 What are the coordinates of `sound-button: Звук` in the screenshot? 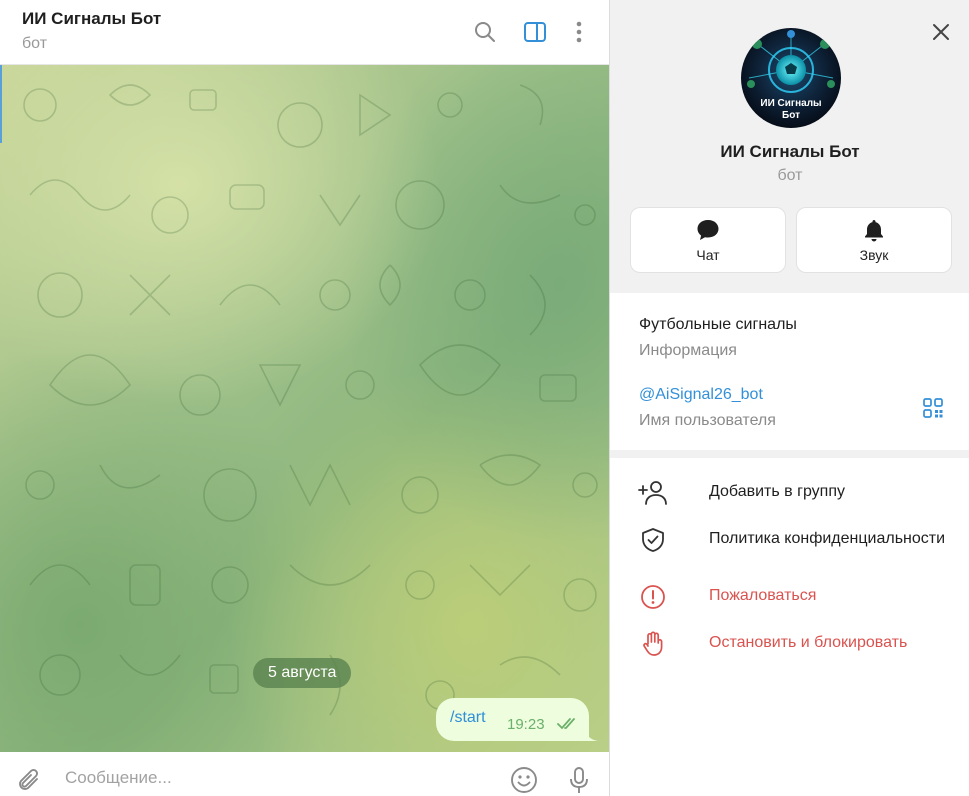 It's located at (874, 240).